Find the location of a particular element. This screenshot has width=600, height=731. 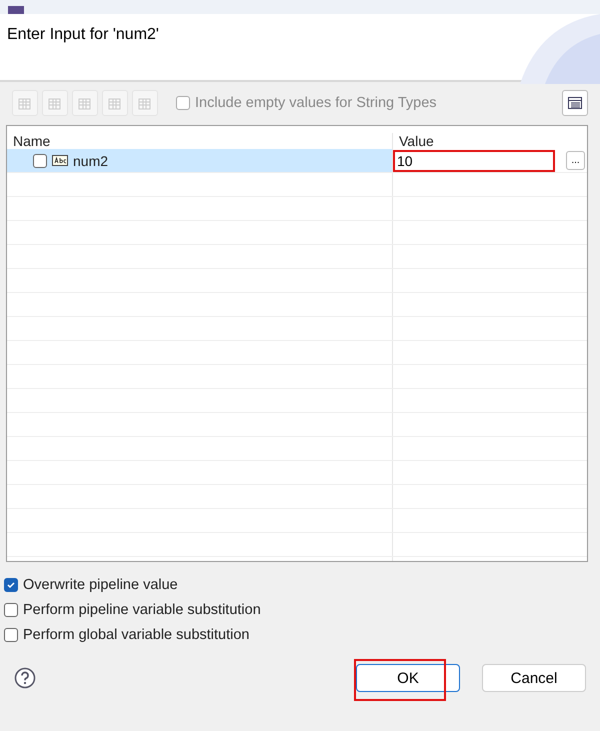

option-checkbox: Overwrite pipeline value is located at coordinates (300, 584).